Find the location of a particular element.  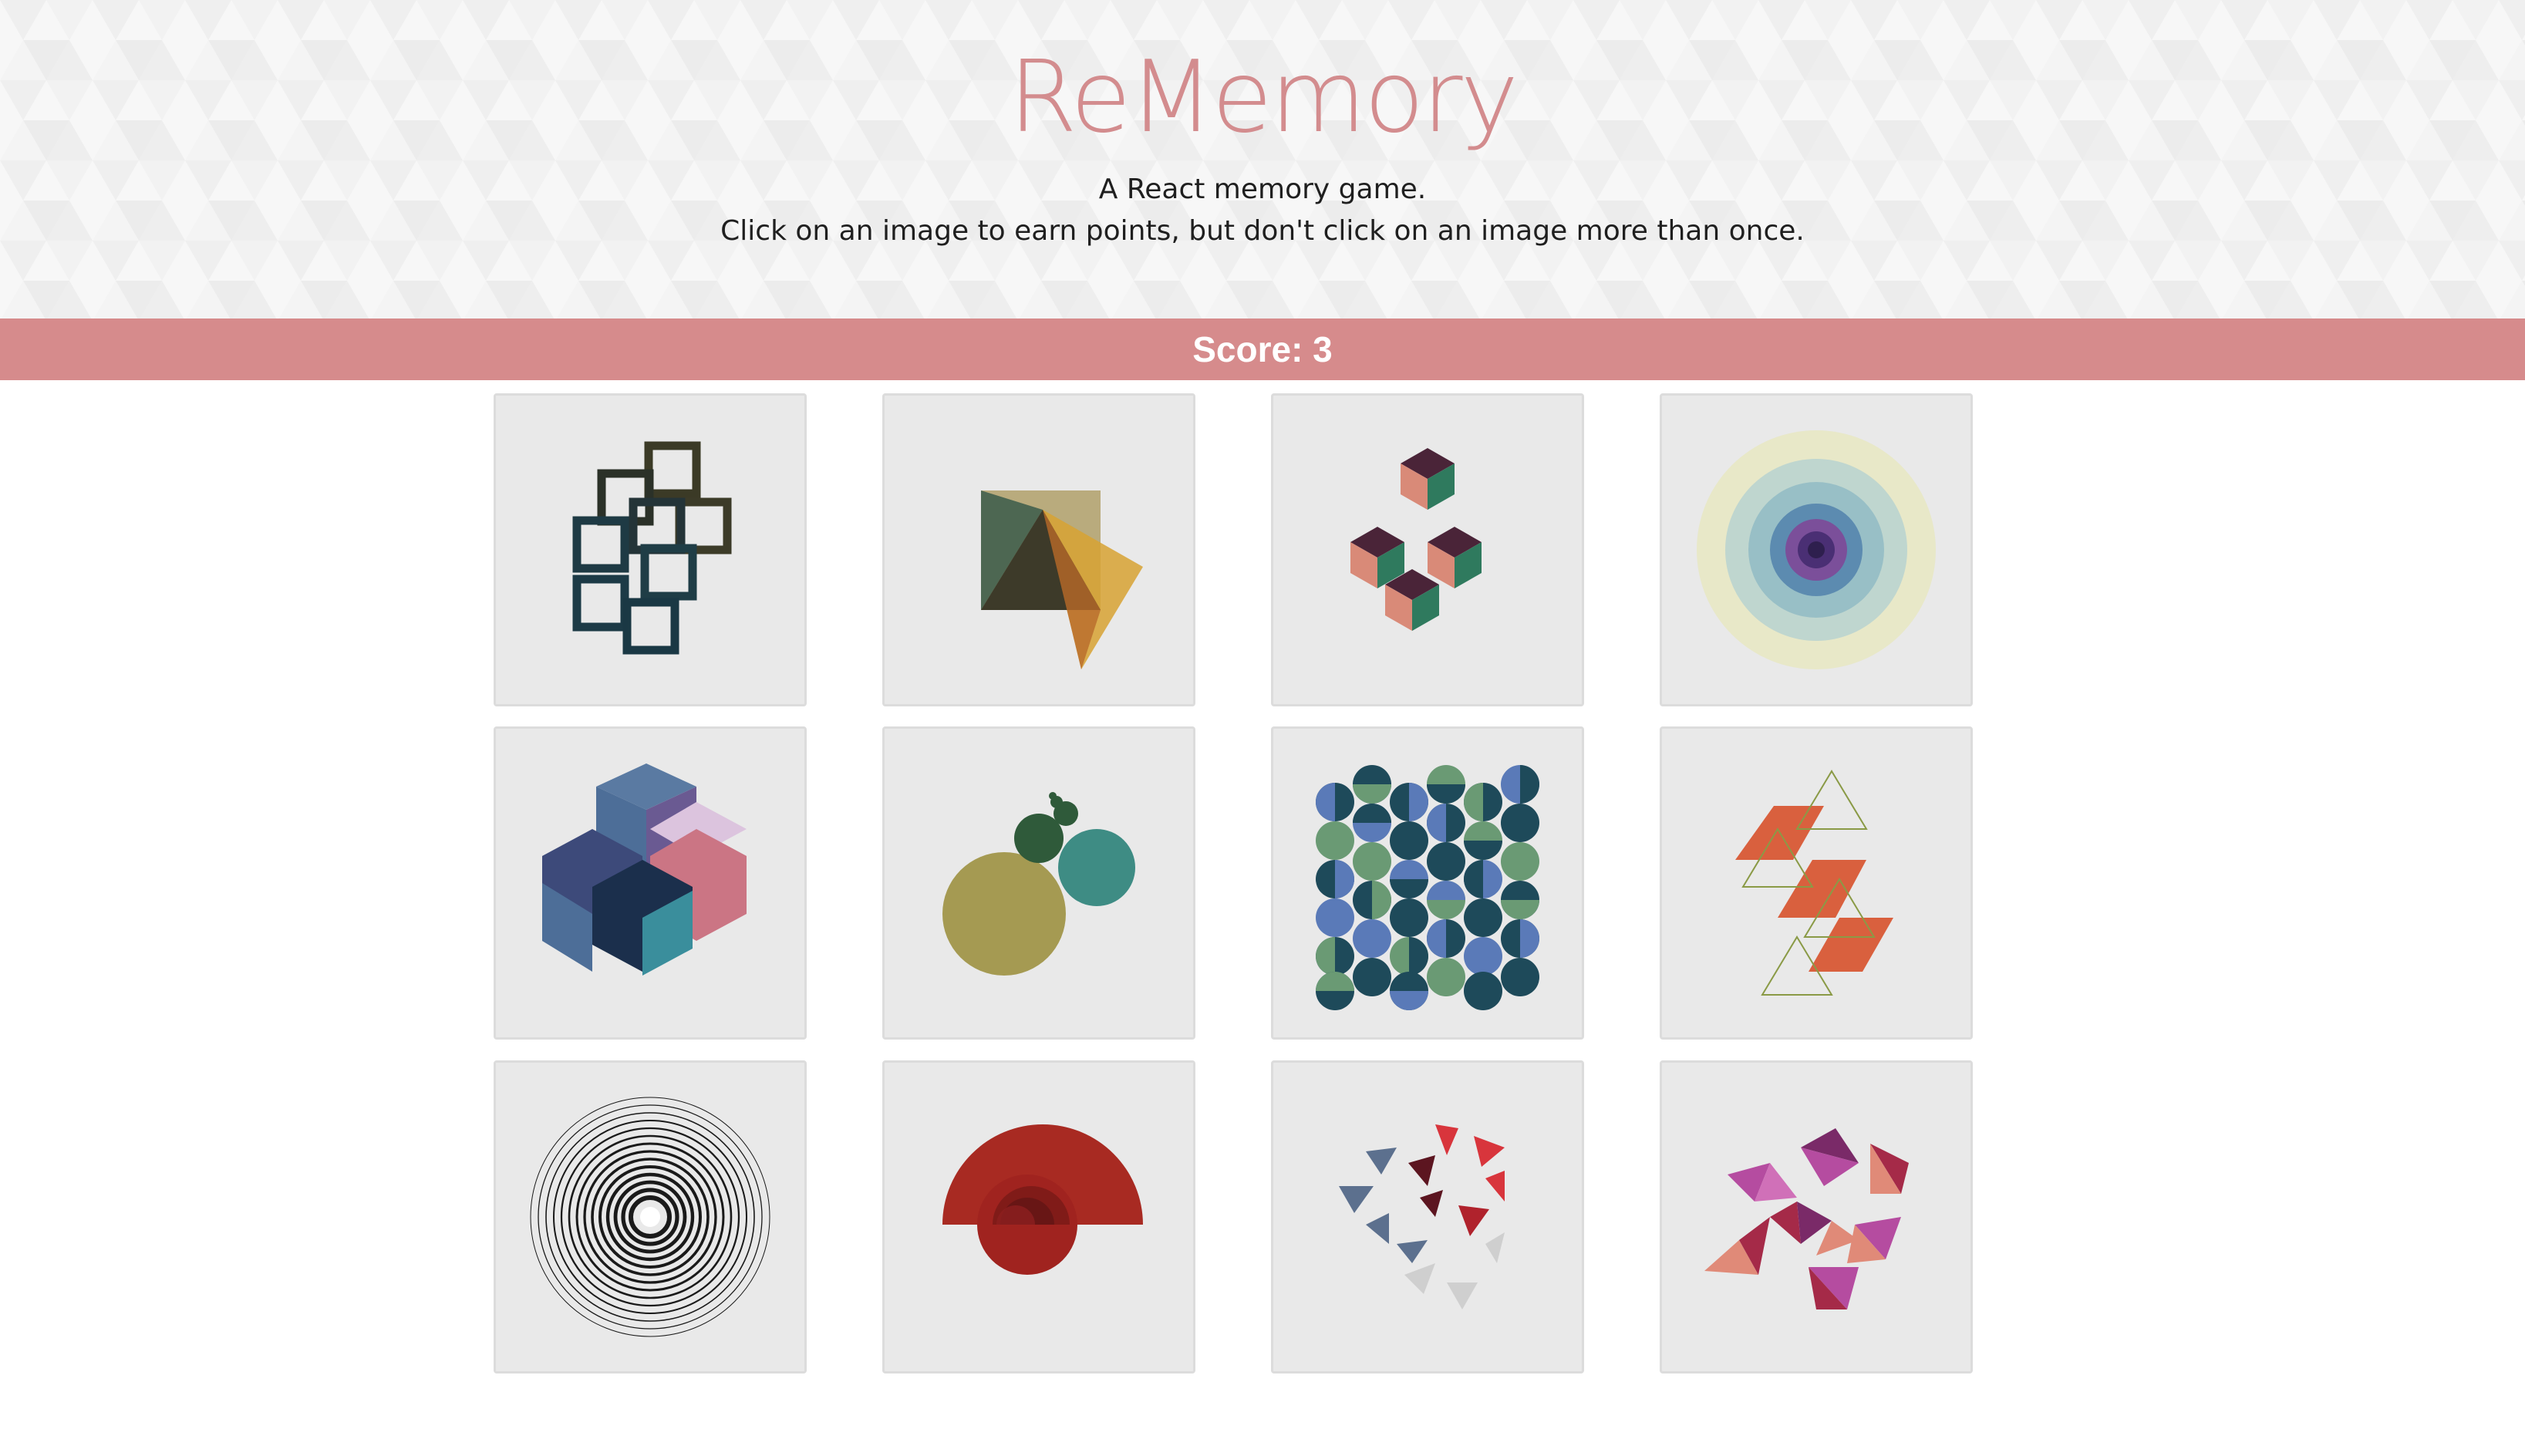

image-card-concentric-circles is located at coordinates (1816, 549).